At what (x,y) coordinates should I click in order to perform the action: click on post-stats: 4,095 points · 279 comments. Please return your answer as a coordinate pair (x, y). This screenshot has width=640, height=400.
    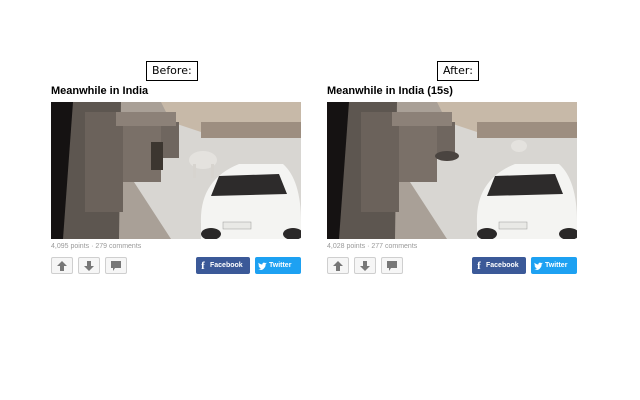
    Looking at the image, I should click on (96, 246).